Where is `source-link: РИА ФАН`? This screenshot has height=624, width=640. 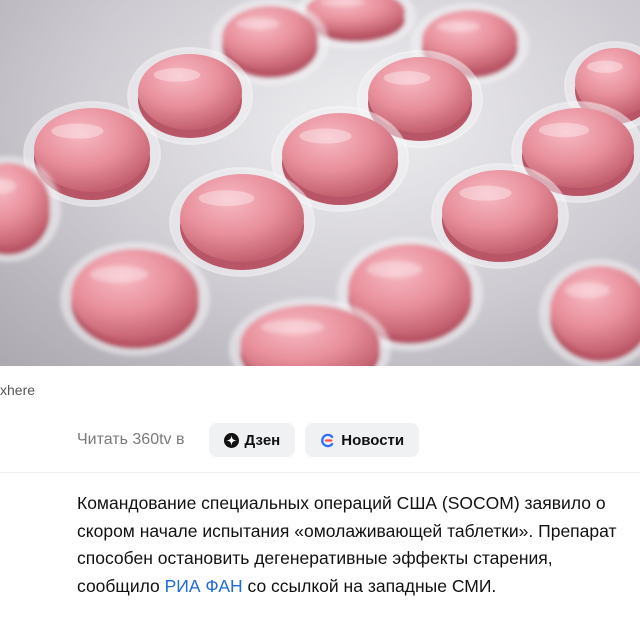
source-link: РИА ФАН is located at coordinates (204, 586).